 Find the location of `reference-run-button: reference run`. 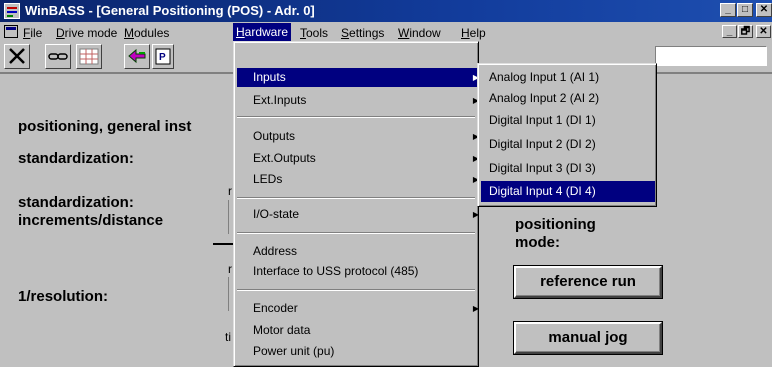

reference-run-button: reference run is located at coordinates (588, 282).